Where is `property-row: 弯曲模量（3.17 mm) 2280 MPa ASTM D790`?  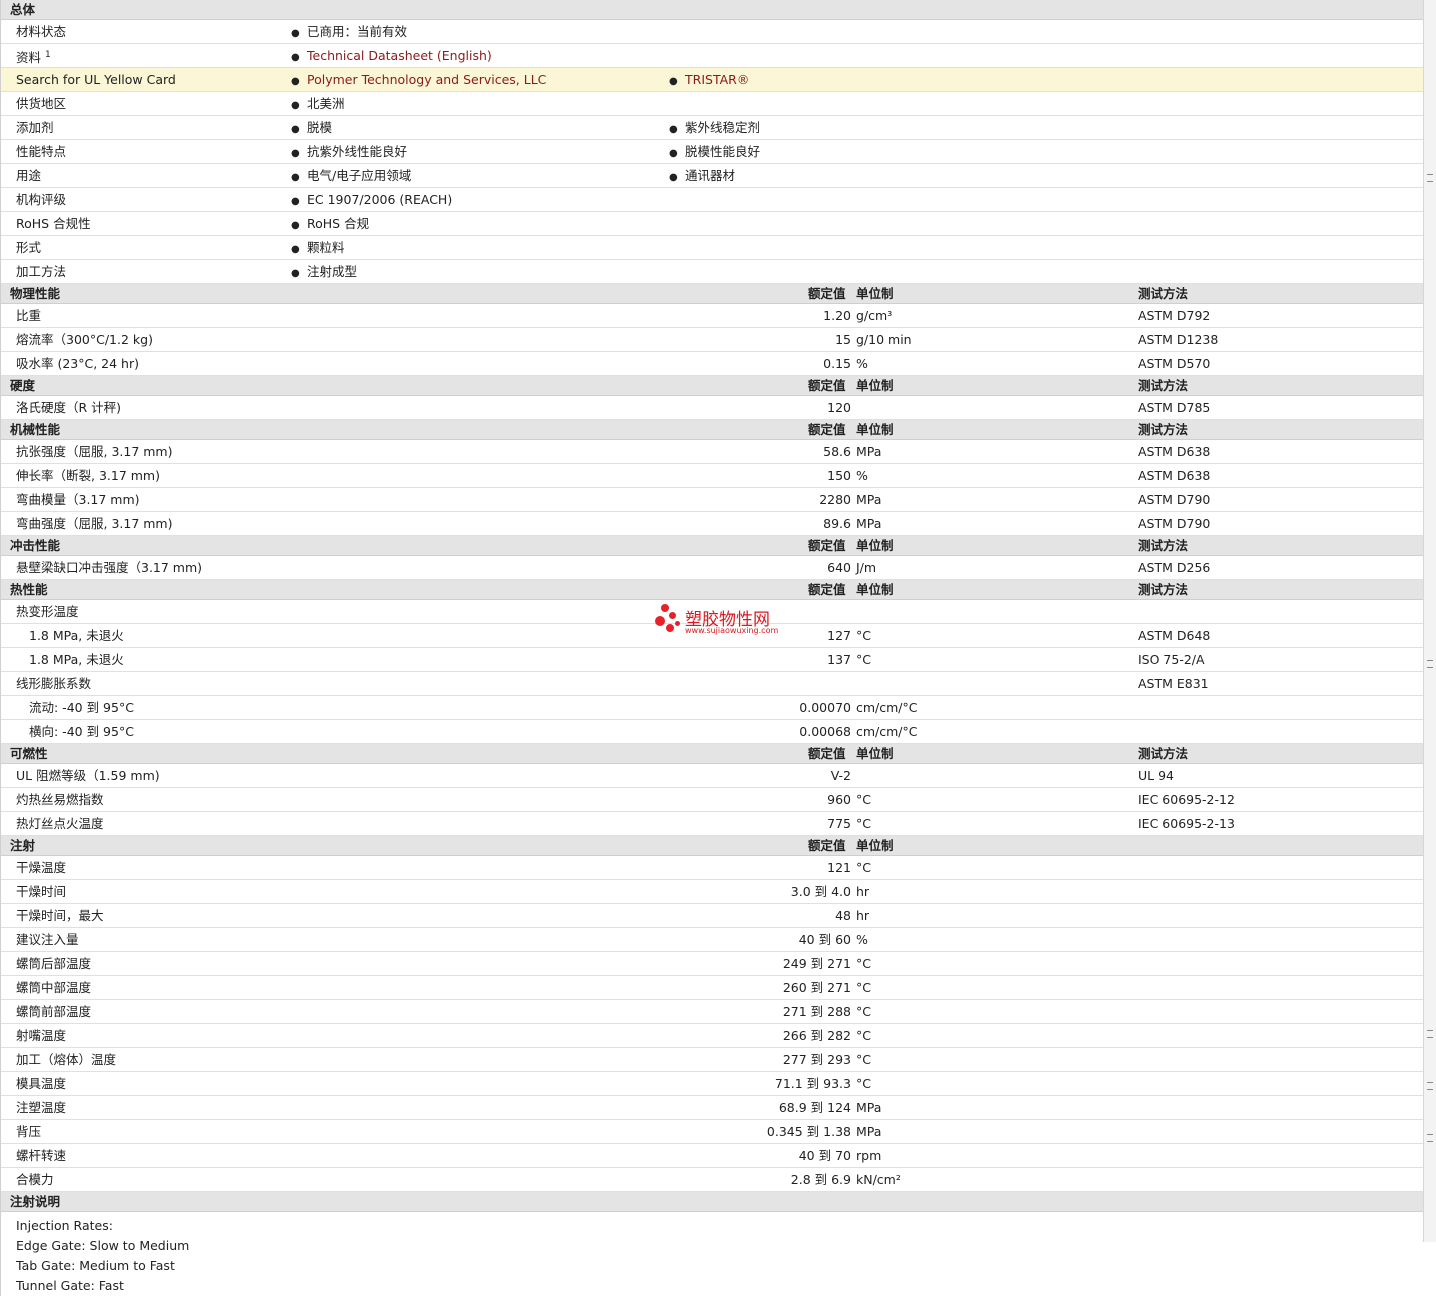
property-row: 弯曲模量（3.17 mm) 2280 MPa ASTM D790 is located at coordinates (712, 500).